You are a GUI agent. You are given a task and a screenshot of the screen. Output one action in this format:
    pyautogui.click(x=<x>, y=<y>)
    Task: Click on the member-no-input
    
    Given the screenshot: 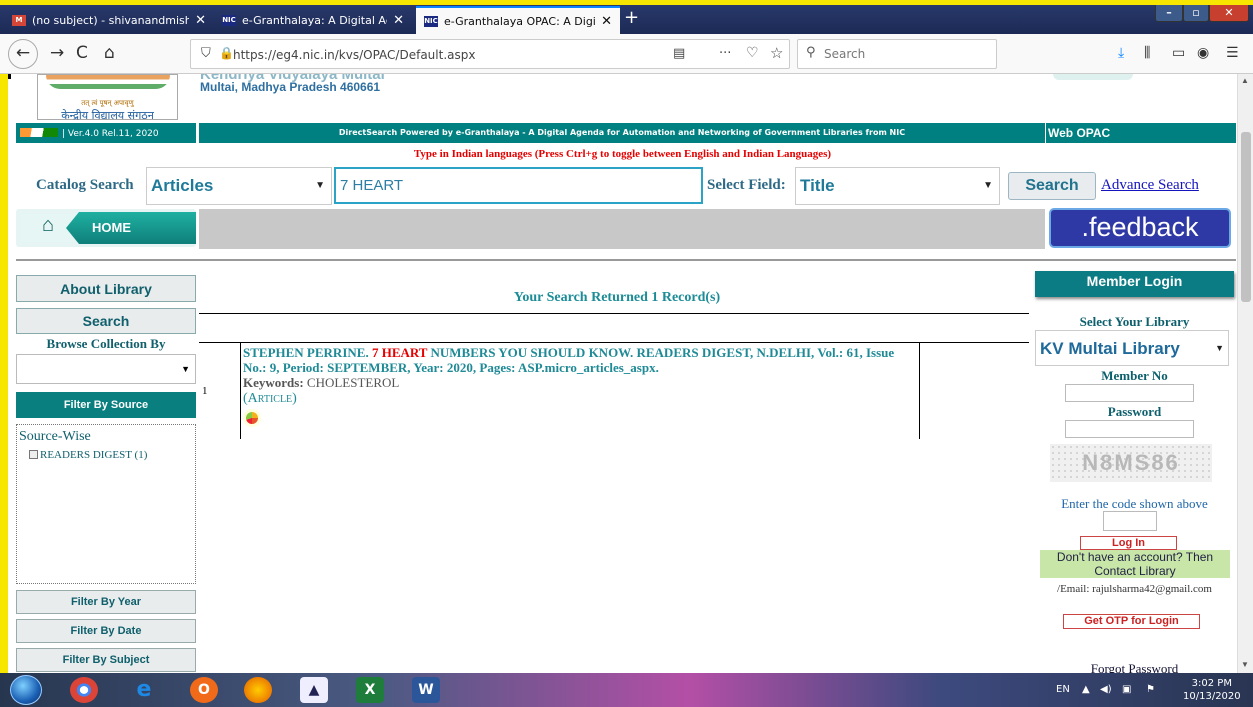 What is the action you would take?
    pyautogui.click(x=1129, y=393)
    